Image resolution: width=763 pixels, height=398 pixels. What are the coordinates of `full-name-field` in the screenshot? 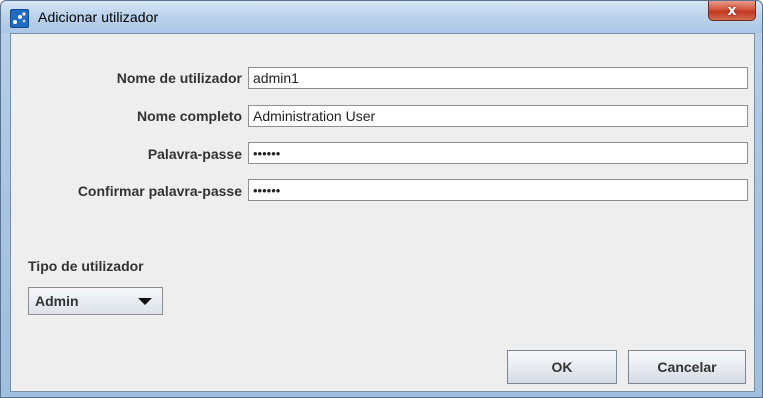 It's located at (498, 116).